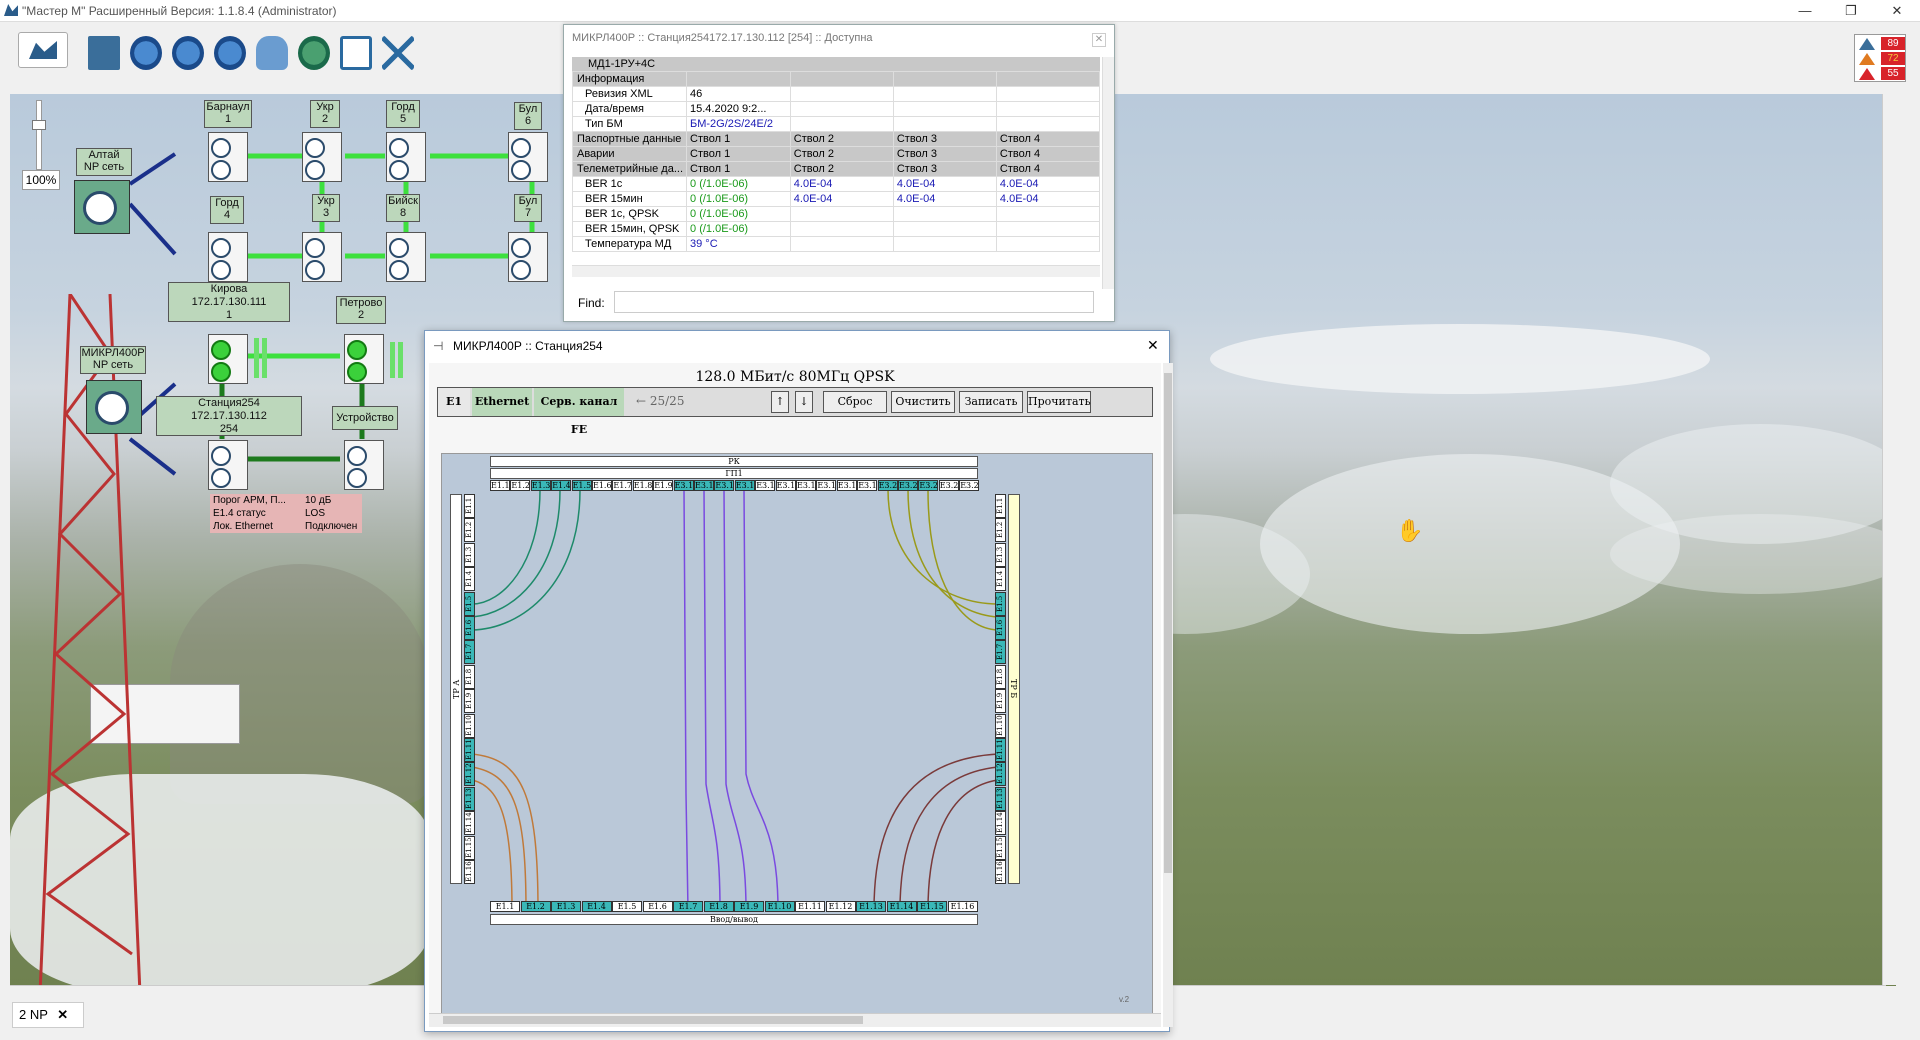 The height and width of the screenshot is (1040, 1920). I want to click on right-channel-cell: E1.8, so click(1000, 676).